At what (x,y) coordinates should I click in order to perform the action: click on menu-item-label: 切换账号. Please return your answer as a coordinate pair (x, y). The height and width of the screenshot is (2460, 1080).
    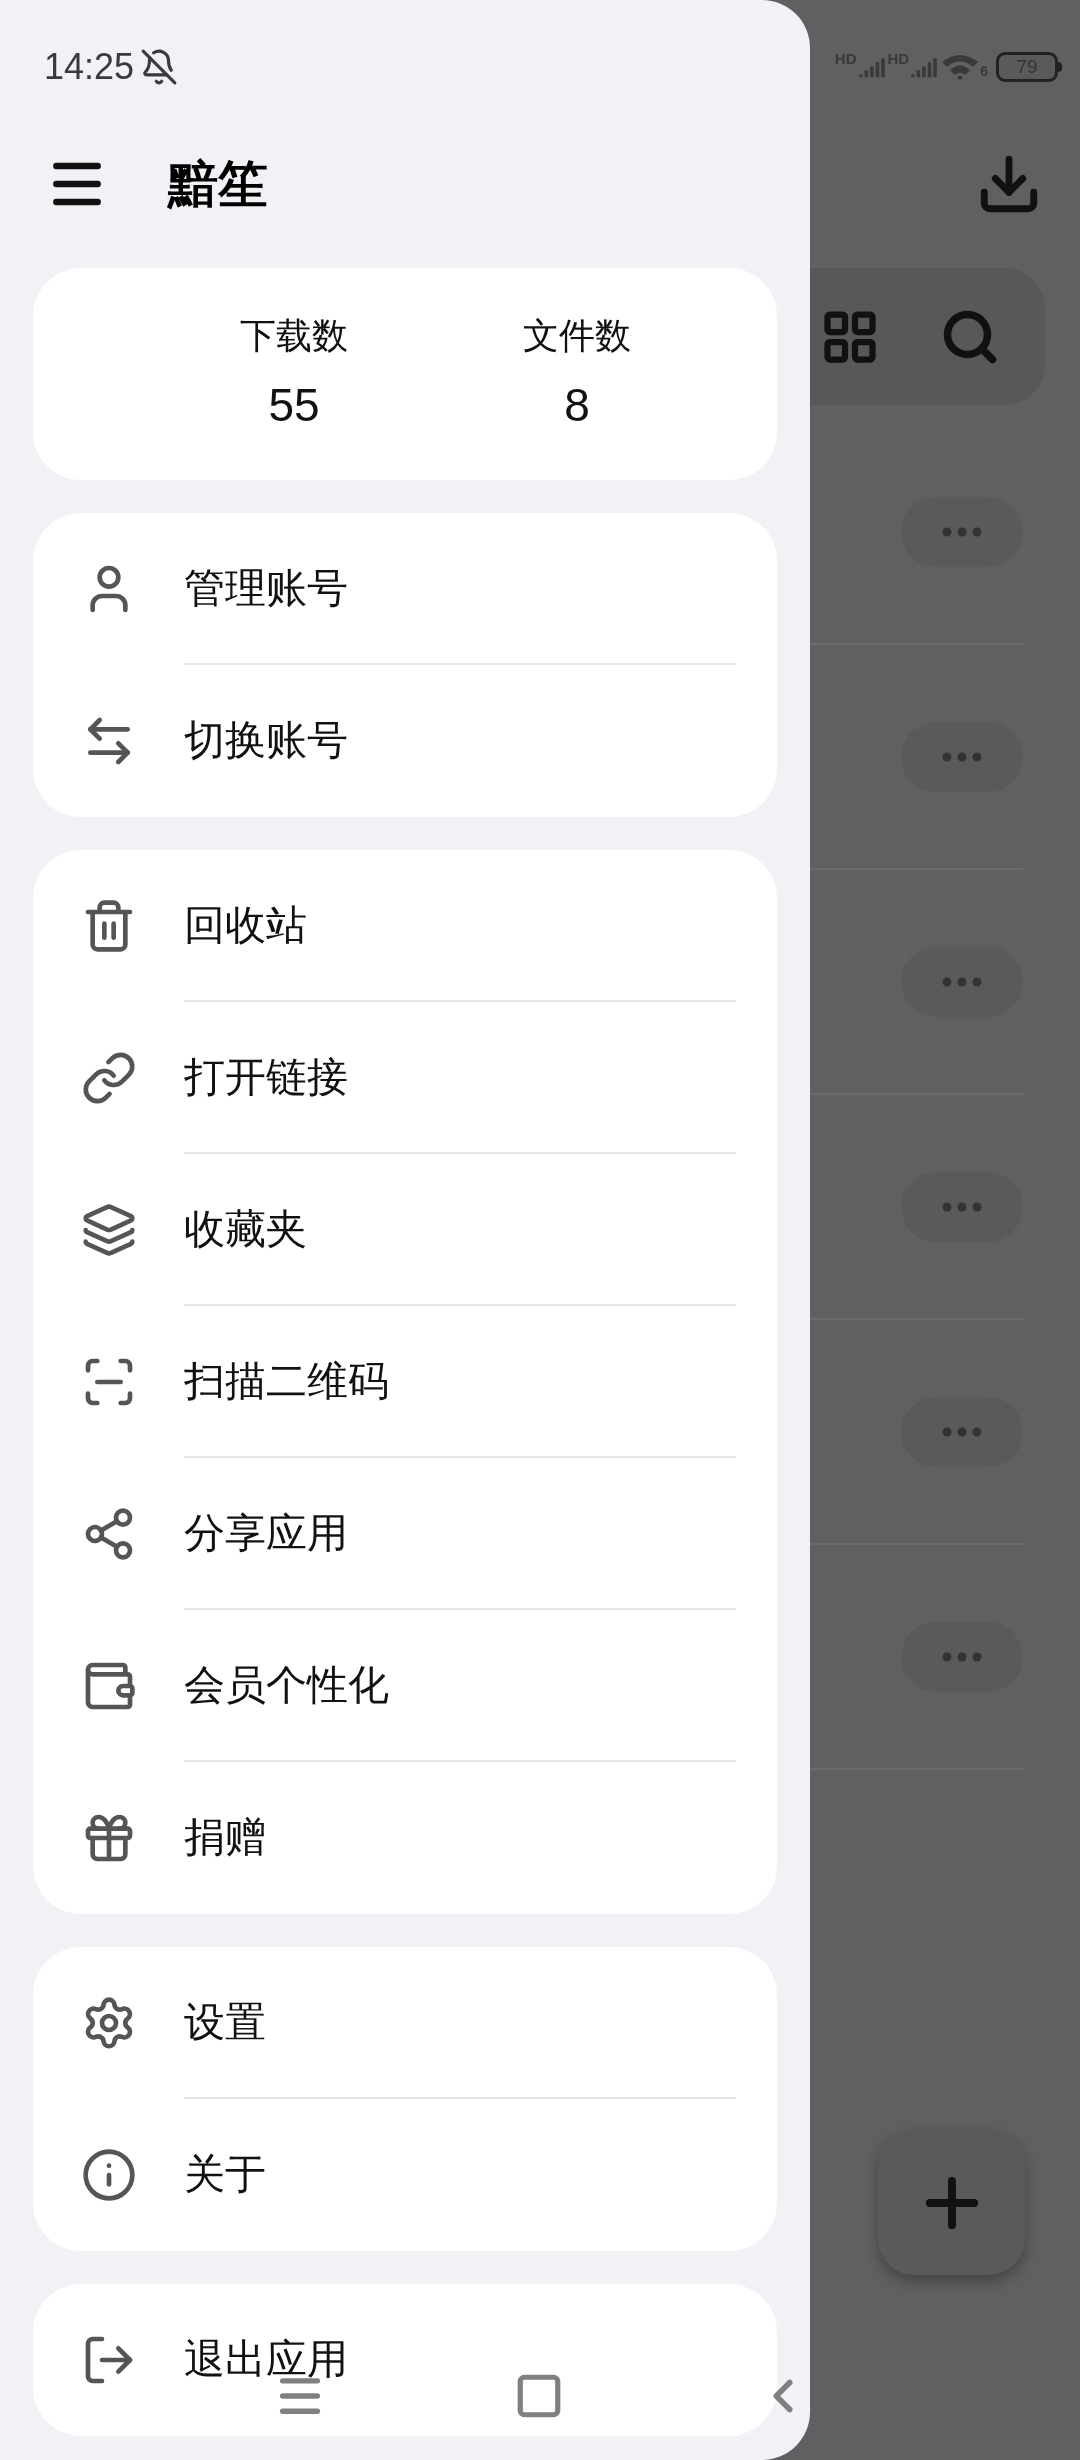
    Looking at the image, I should click on (266, 741).